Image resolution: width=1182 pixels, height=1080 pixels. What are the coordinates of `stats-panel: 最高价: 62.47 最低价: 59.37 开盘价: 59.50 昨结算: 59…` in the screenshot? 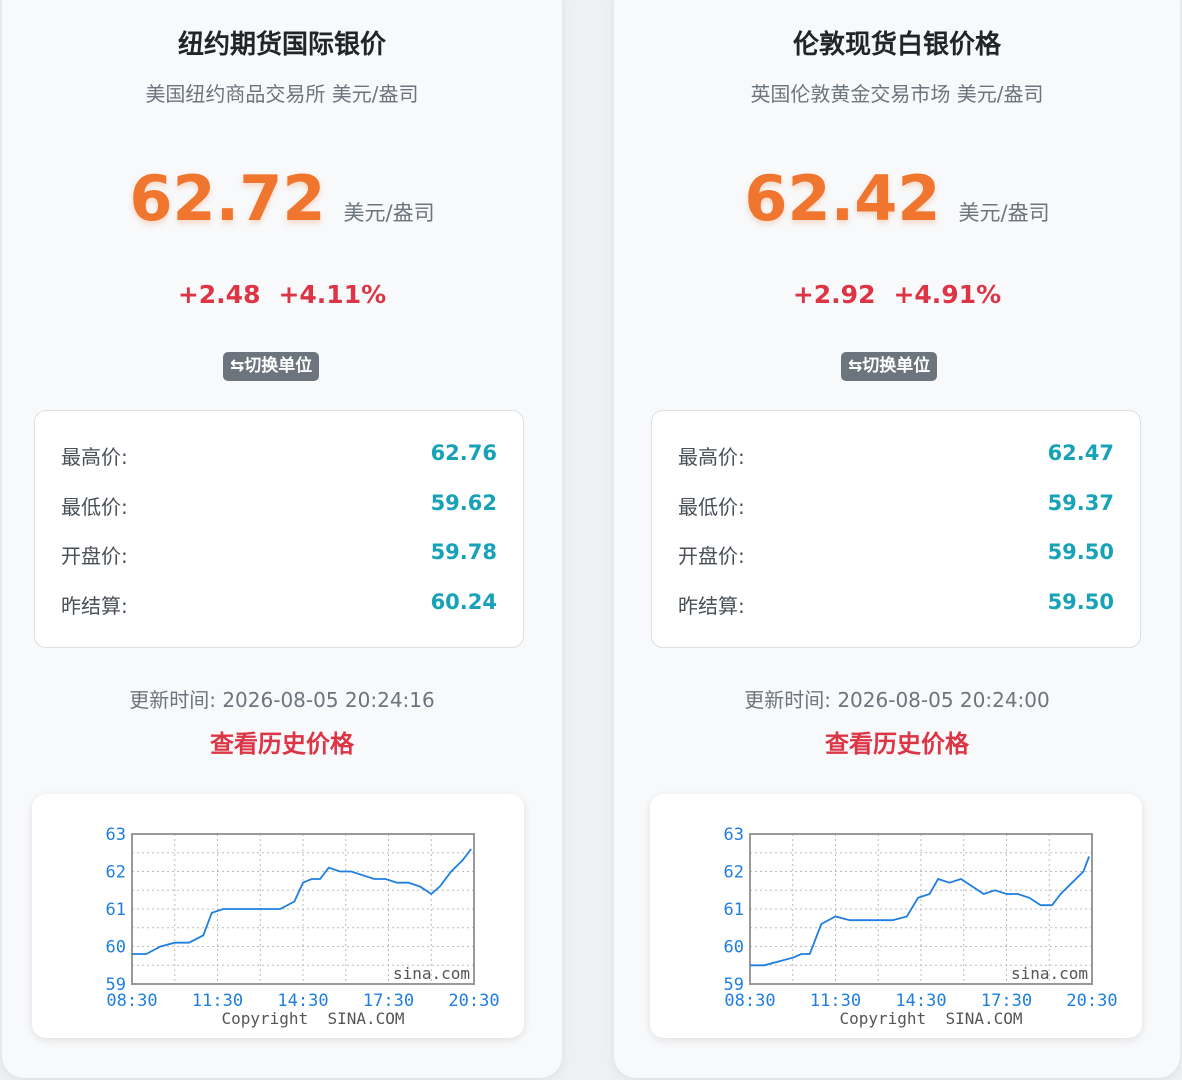 It's located at (896, 529).